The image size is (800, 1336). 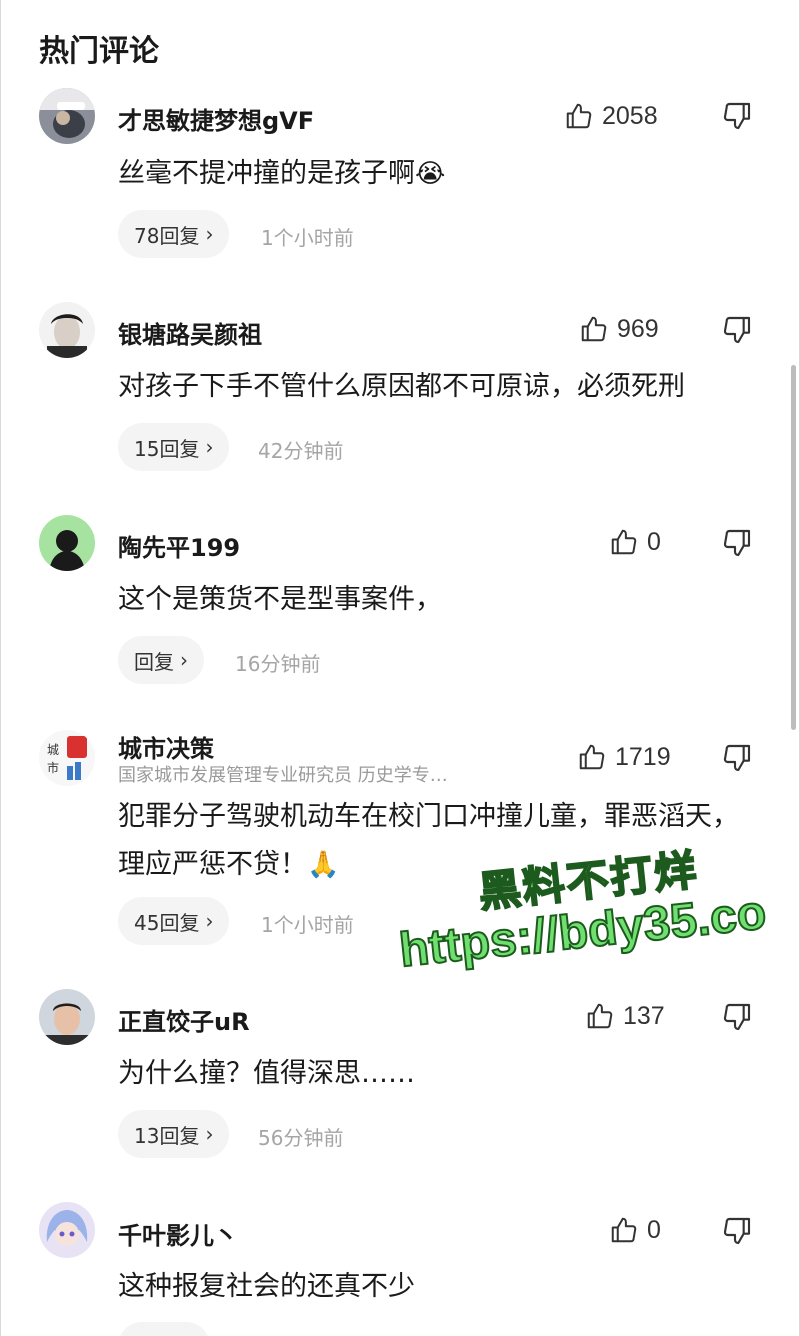 I want to click on username: 城市决策, so click(x=166, y=746).